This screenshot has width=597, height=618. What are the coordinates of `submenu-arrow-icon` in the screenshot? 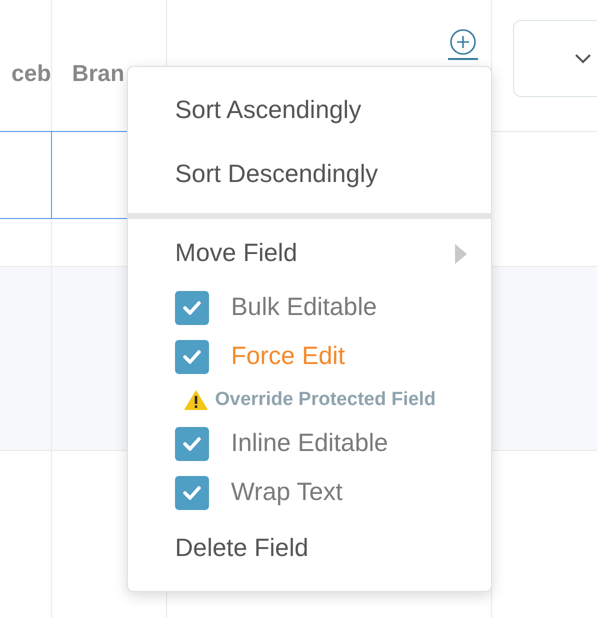 It's located at (461, 254).